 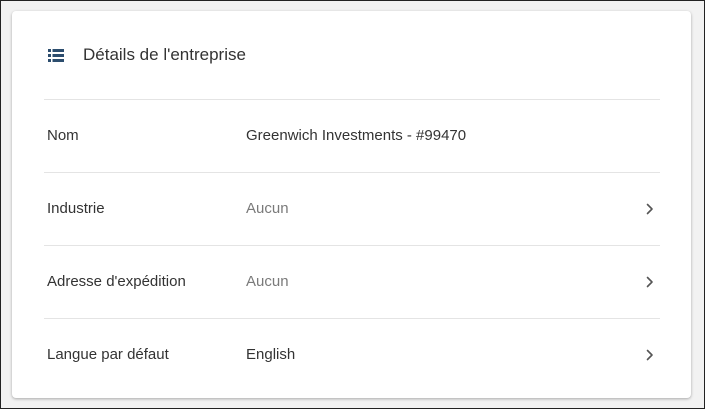 What do you see at coordinates (108, 354) in the screenshot?
I see `row-label: Langue par défaut` at bounding box center [108, 354].